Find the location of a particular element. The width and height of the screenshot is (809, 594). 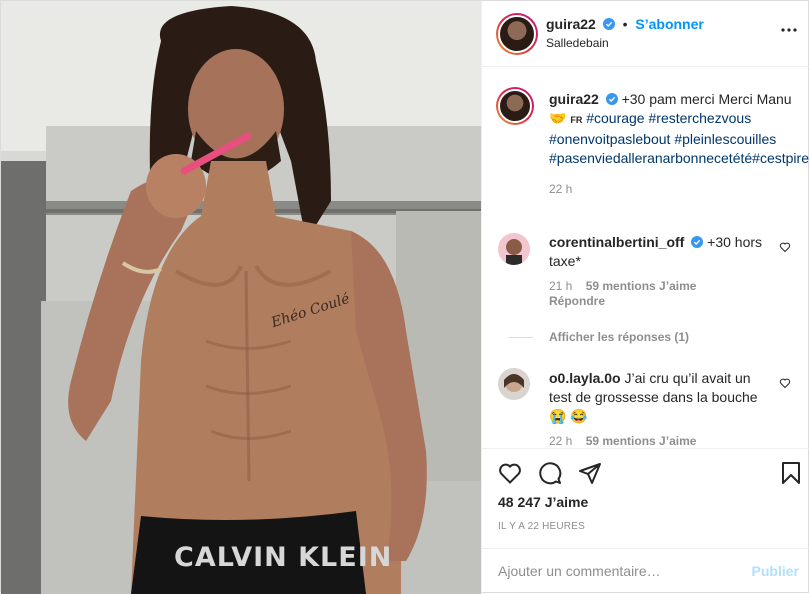

hashtag: #pasenviedalleranarbonnecetété is located at coordinates (650, 158).